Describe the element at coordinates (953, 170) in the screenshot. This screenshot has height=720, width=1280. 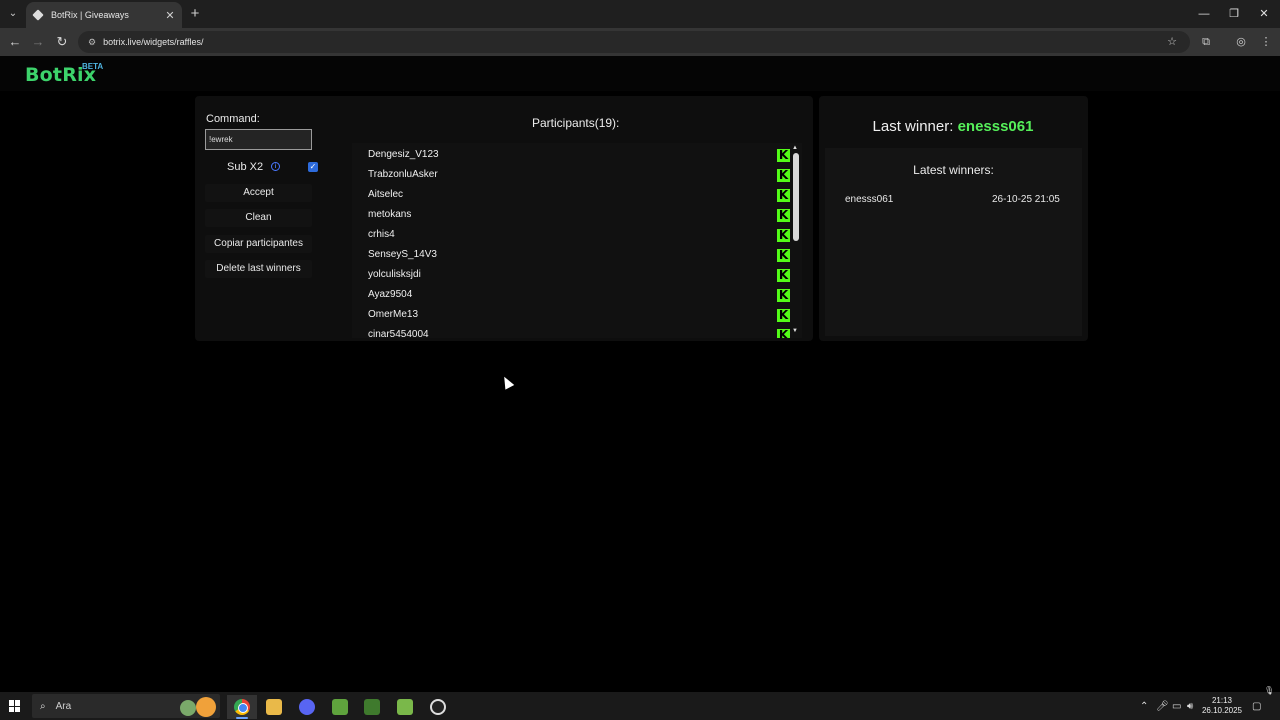
I see `latest-winners-title: Latest winners:` at that location.